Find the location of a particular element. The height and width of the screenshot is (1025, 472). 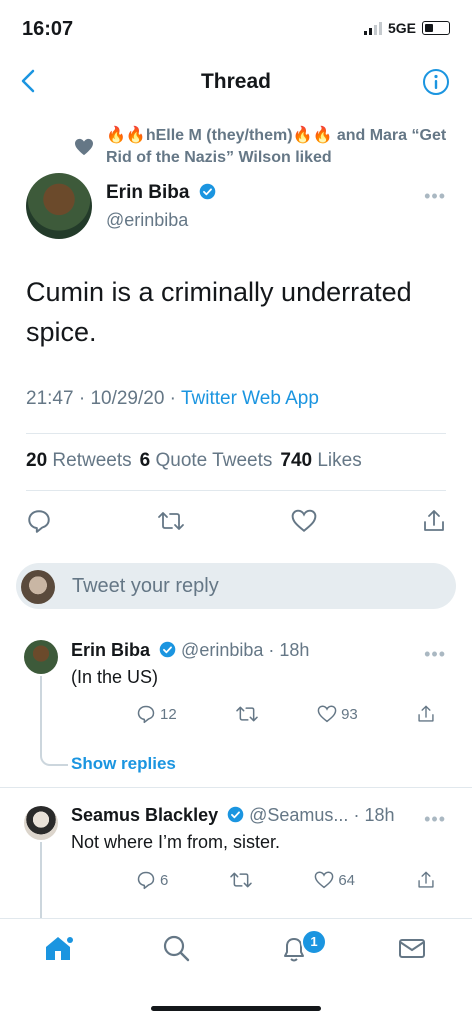

liked-heart-icon is located at coordinates (84, 147).